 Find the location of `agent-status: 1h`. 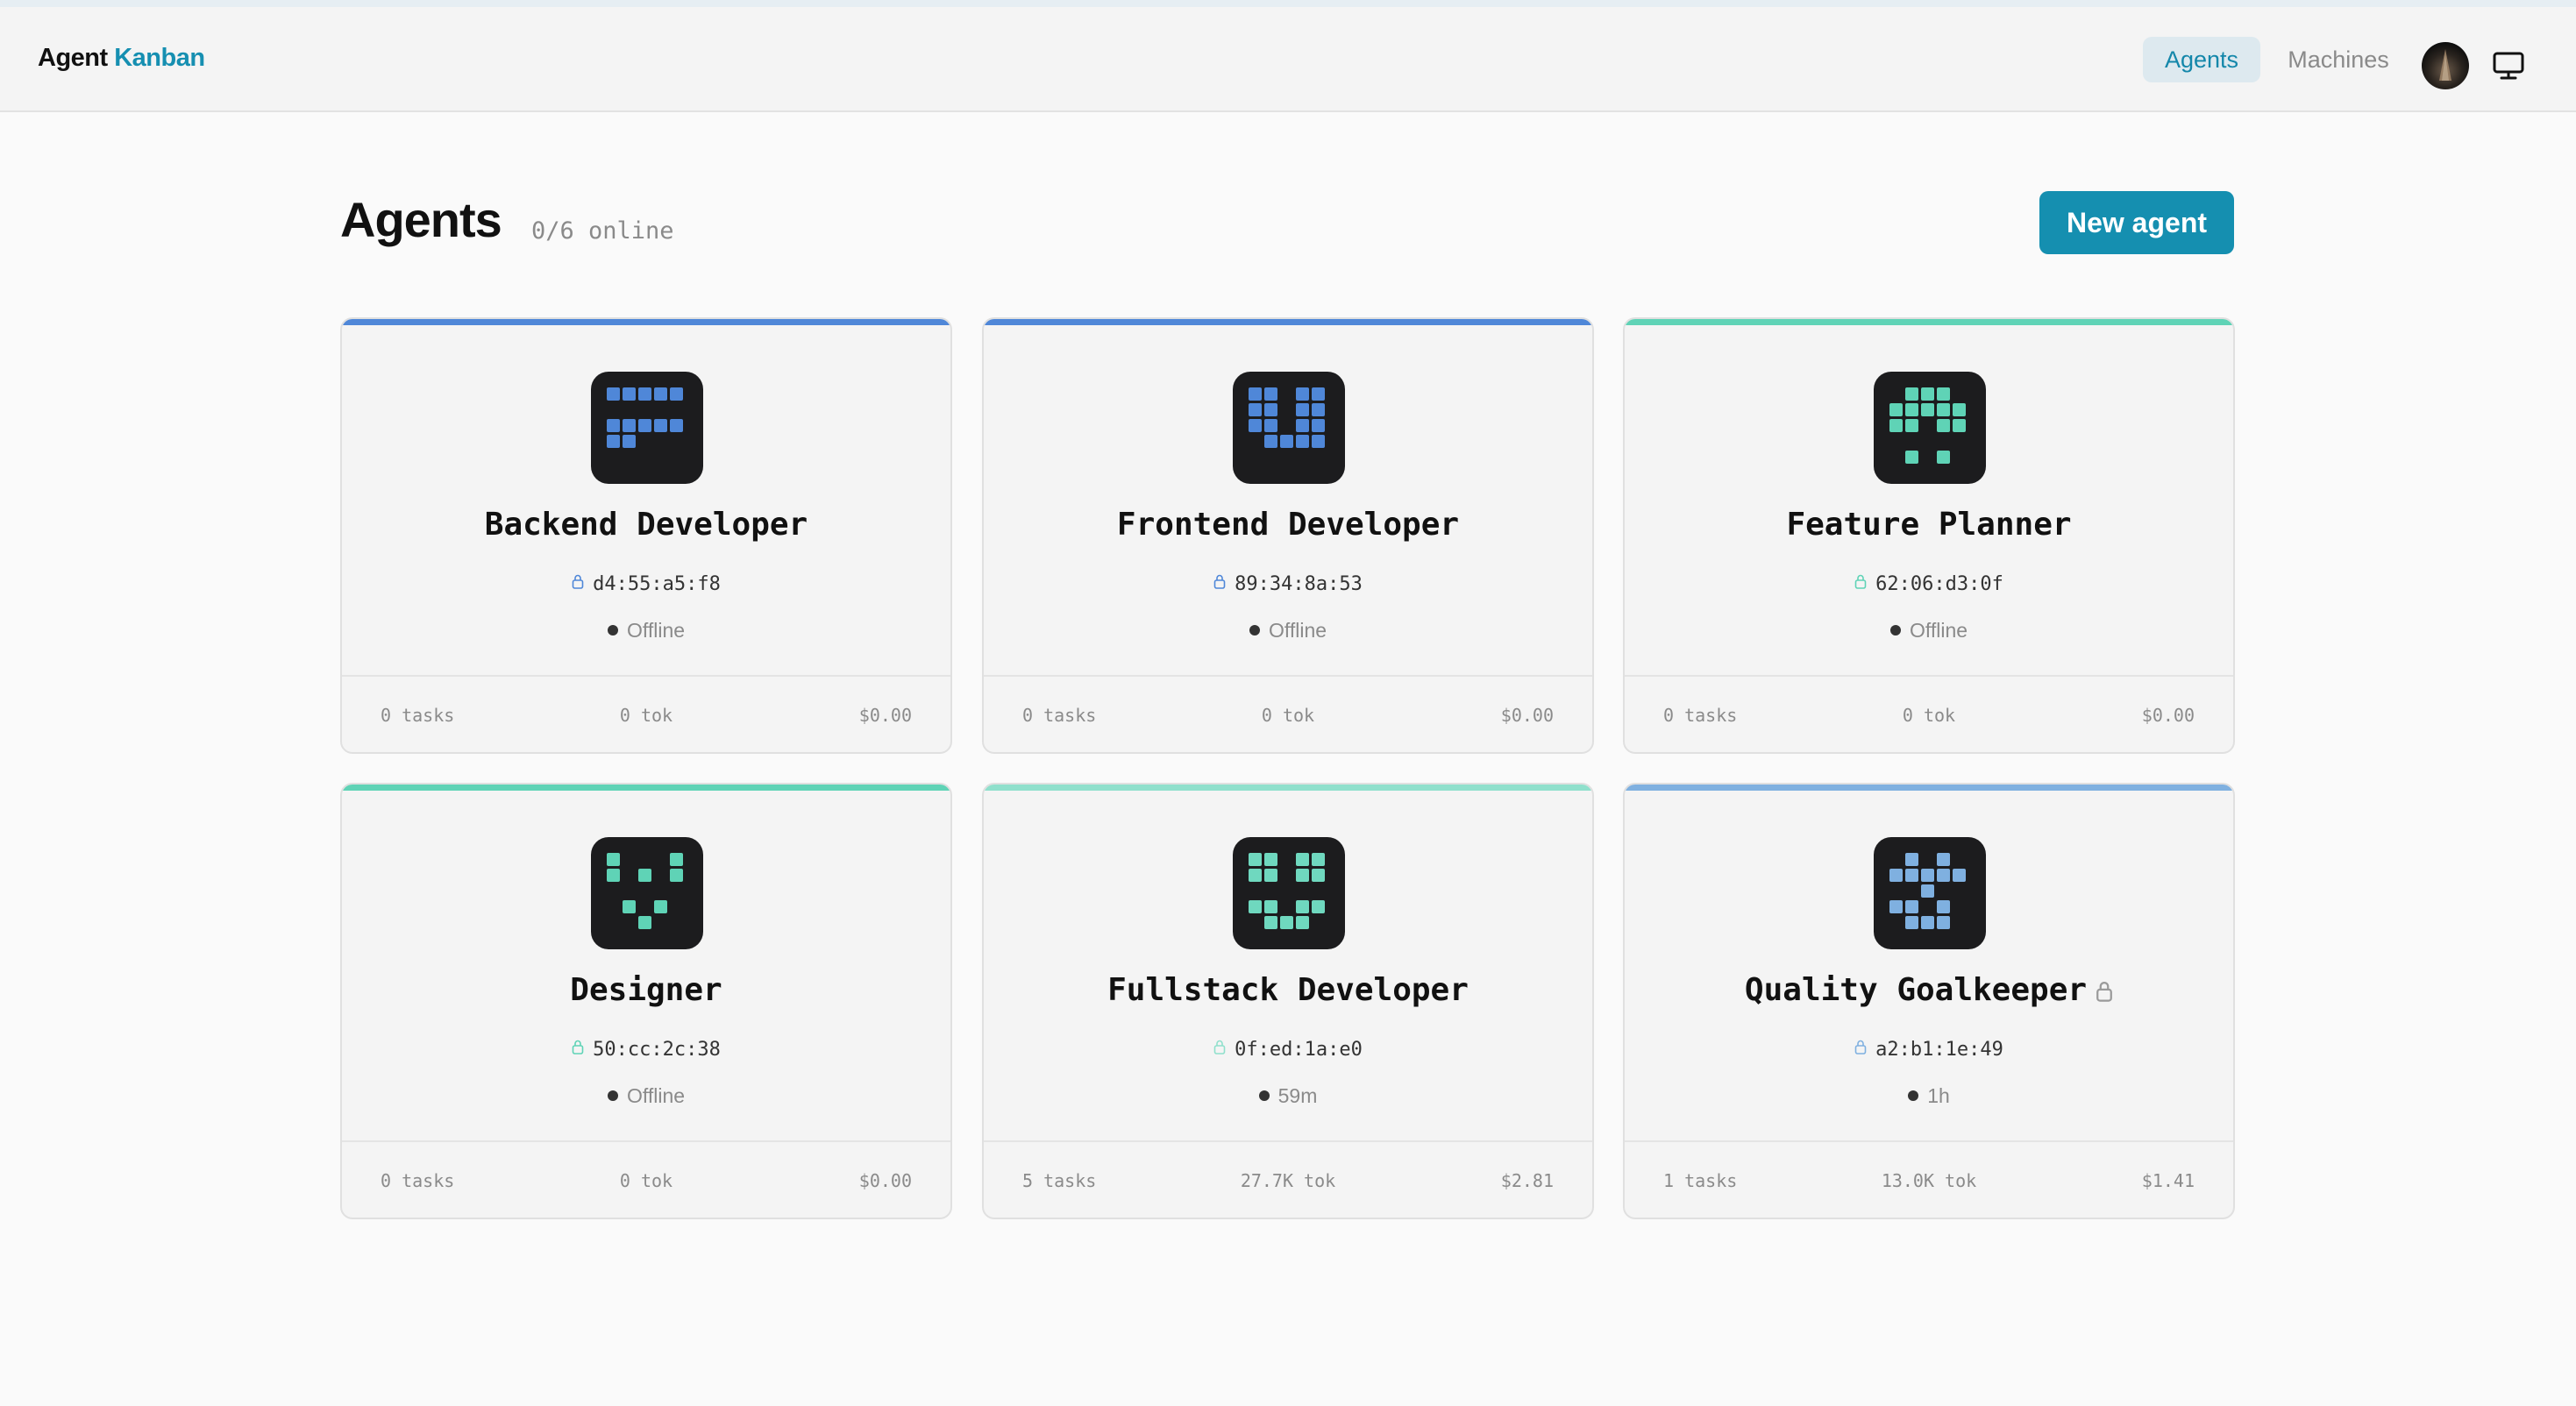

agent-status: 1h is located at coordinates (1929, 1096).